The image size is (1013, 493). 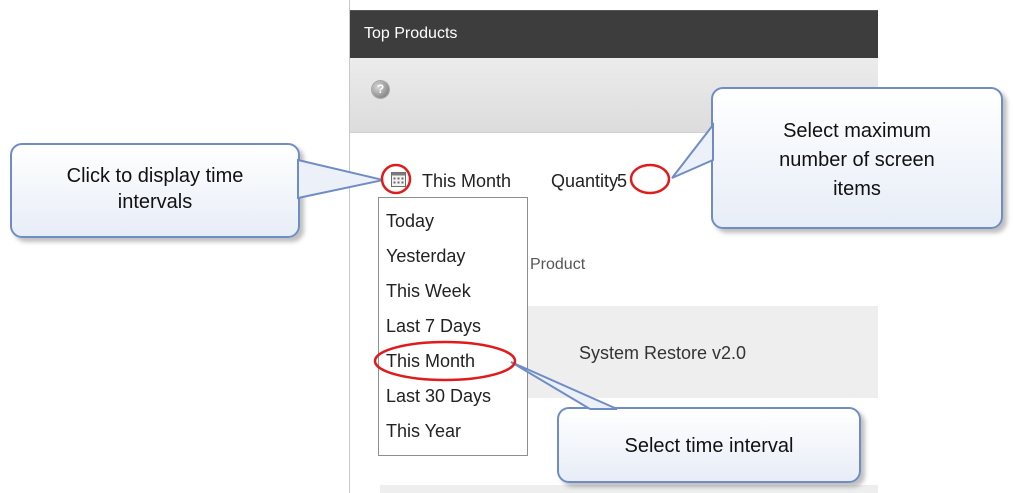 I want to click on product-name: System Restore v2.0, so click(x=663, y=353).